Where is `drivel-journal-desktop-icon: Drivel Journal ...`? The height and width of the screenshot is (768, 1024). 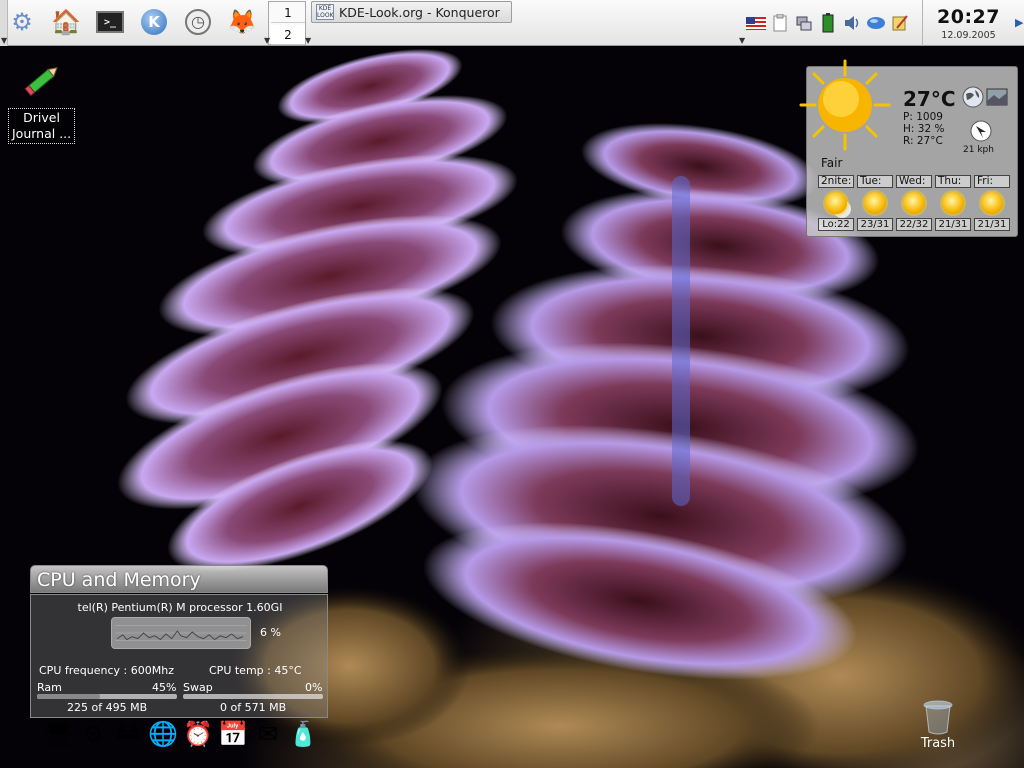
drivel-journal-desktop-icon: Drivel Journal ... is located at coordinates (42, 103).